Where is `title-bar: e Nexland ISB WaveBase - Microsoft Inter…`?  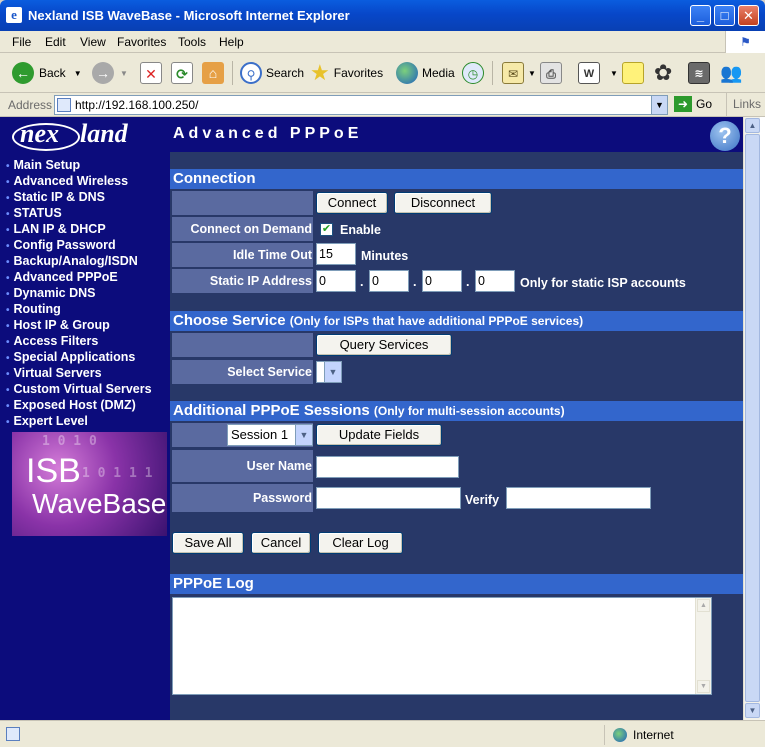
title-bar: e Nexland ISB WaveBase - Microsoft Inter… is located at coordinates (382, 15).